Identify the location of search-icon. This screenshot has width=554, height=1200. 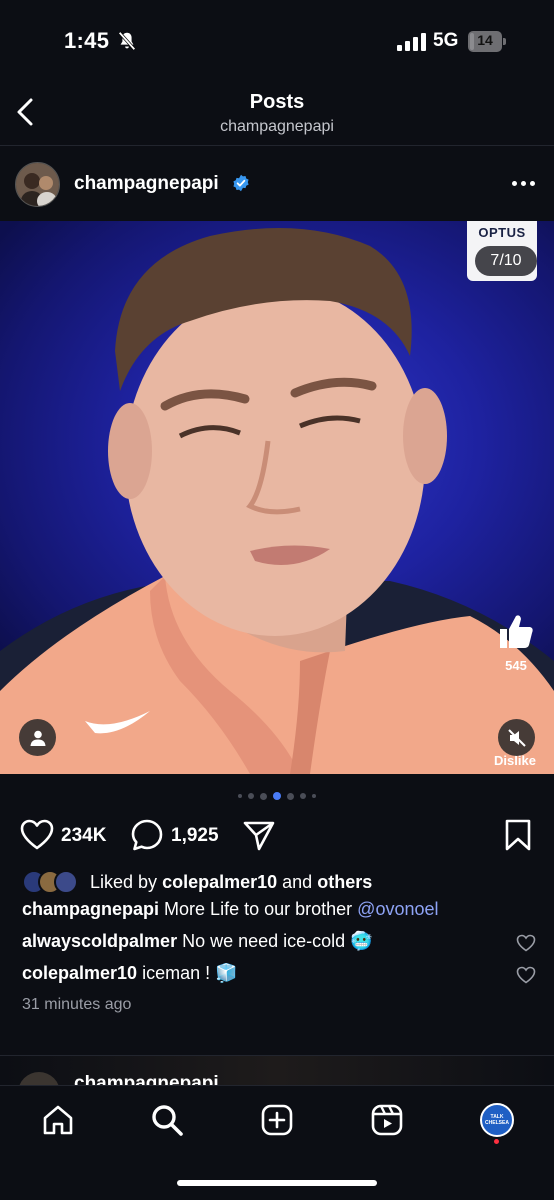
(167, 1120).